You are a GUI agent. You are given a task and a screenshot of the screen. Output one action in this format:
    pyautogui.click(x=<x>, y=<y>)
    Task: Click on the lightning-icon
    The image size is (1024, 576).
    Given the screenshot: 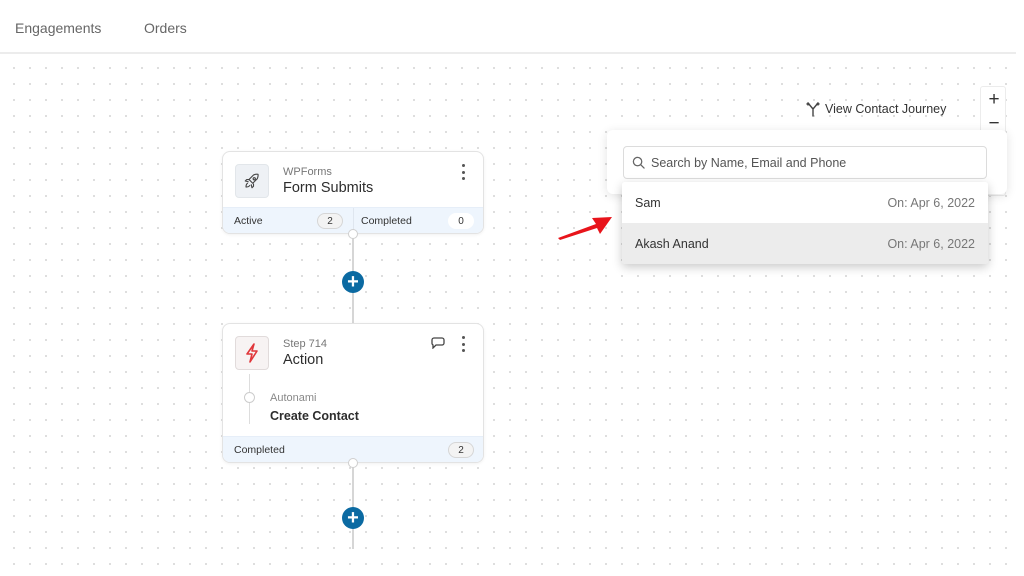 What is the action you would take?
    pyautogui.click(x=252, y=353)
    